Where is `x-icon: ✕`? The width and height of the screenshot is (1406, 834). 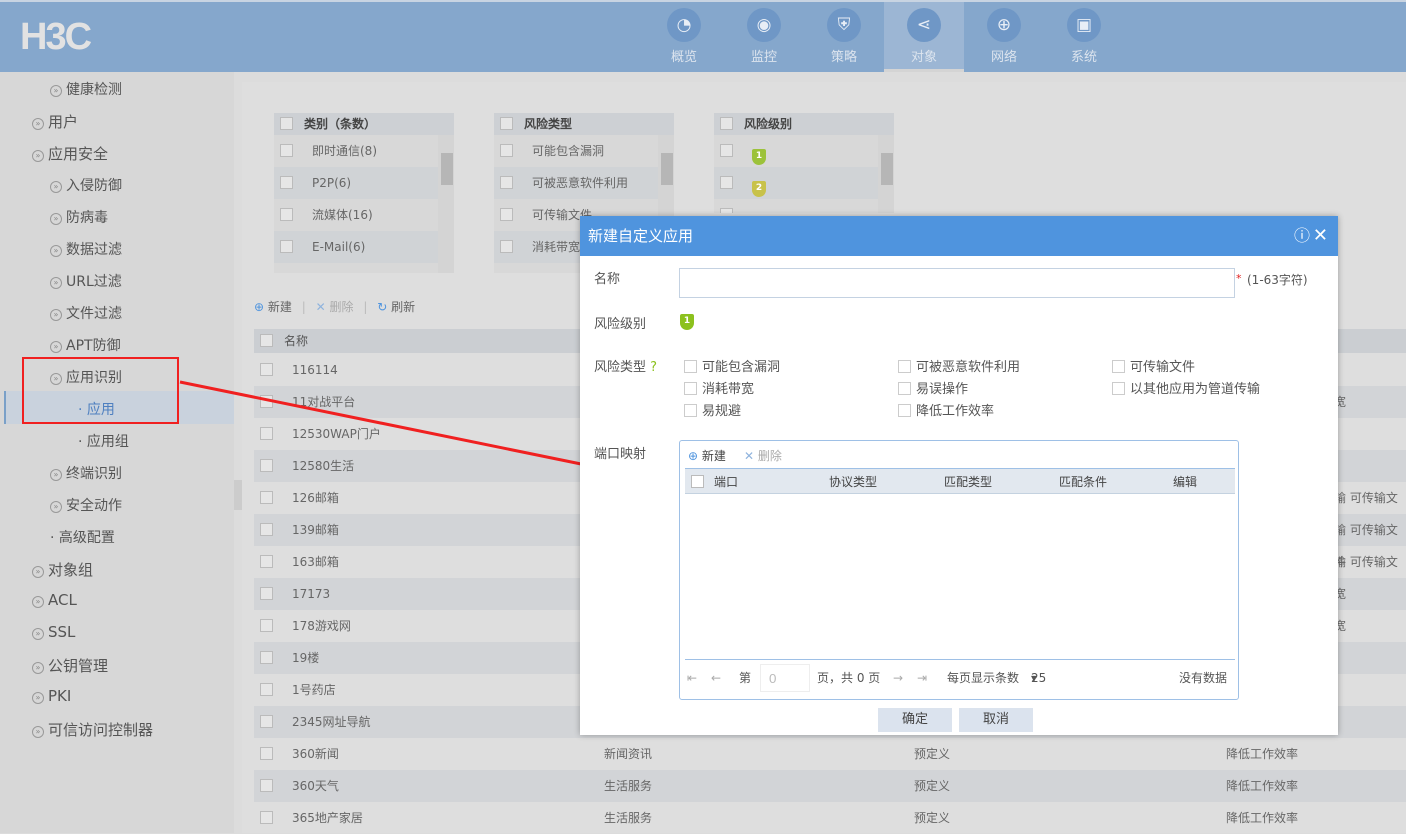
x-icon: ✕ is located at coordinates (749, 456).